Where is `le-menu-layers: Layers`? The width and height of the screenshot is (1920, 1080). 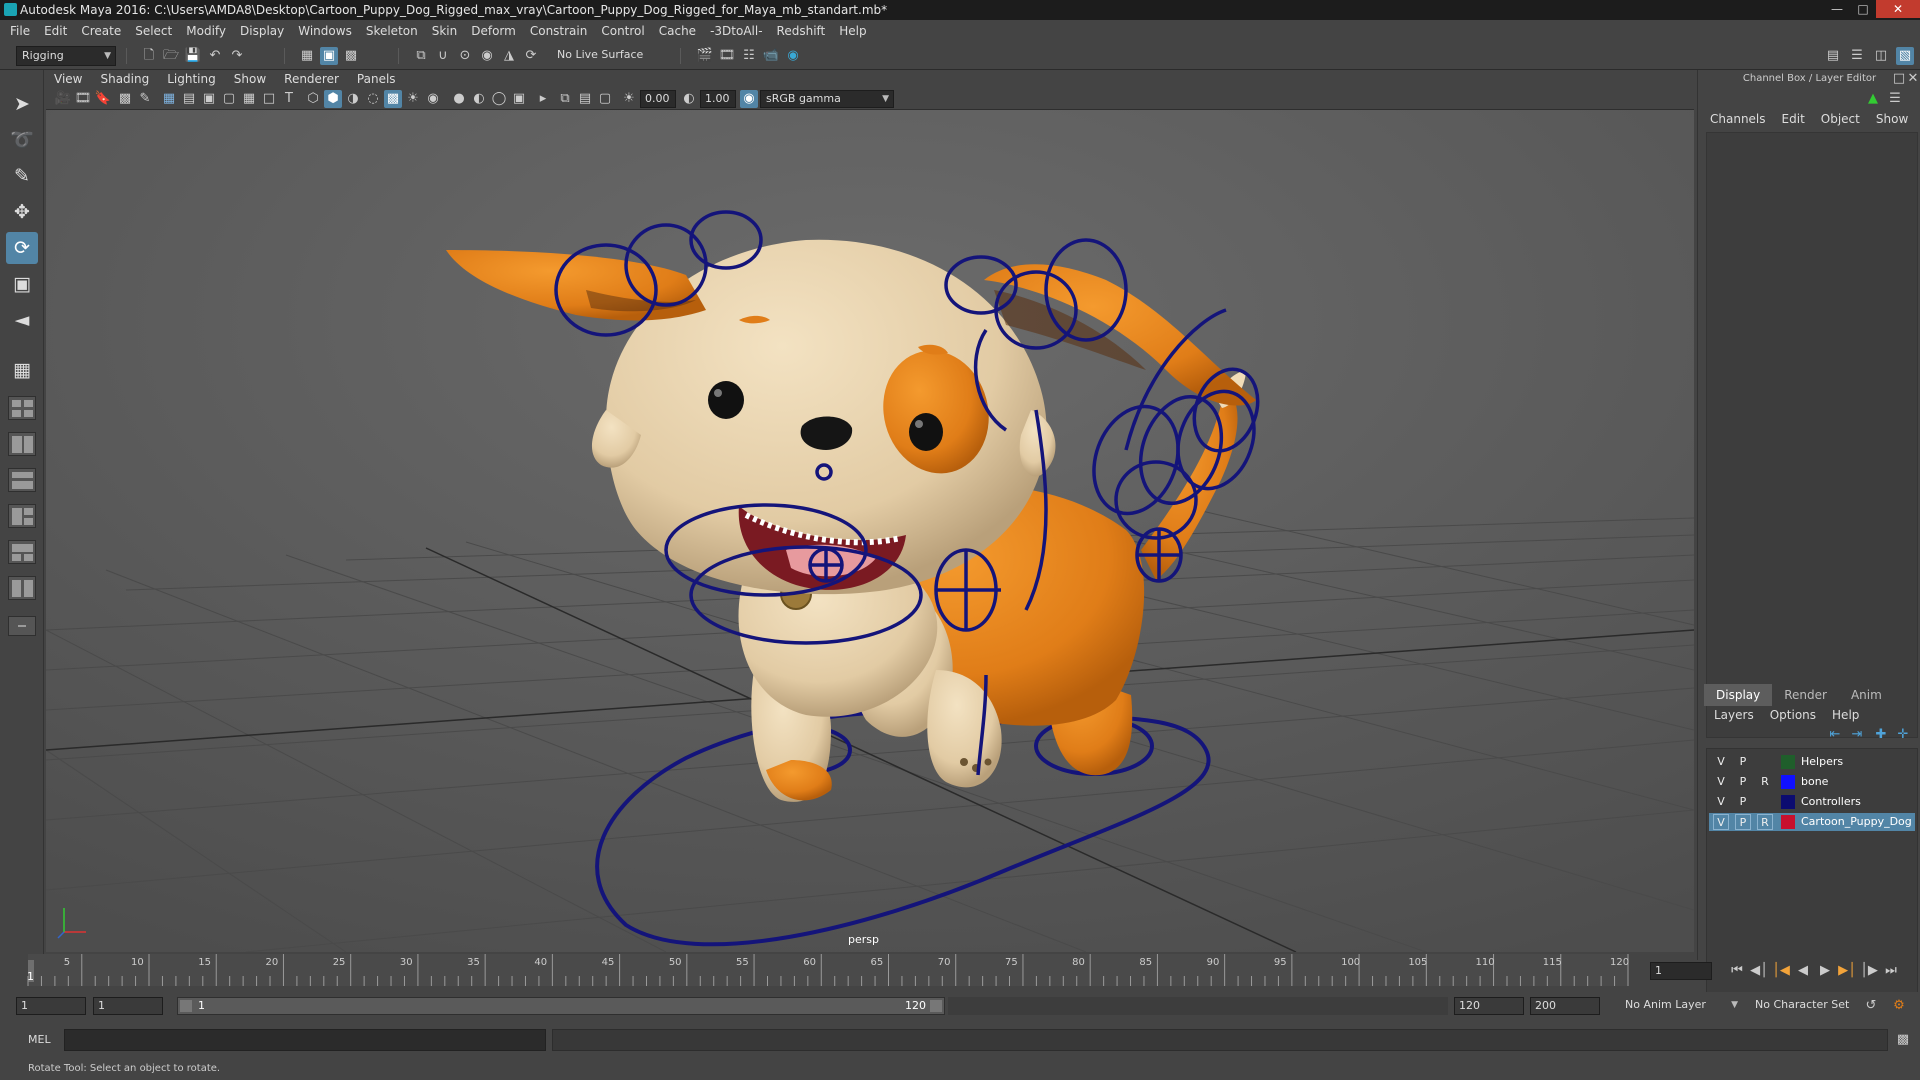
le-menu-layers: Layers is located at coordinates (1734, 715).